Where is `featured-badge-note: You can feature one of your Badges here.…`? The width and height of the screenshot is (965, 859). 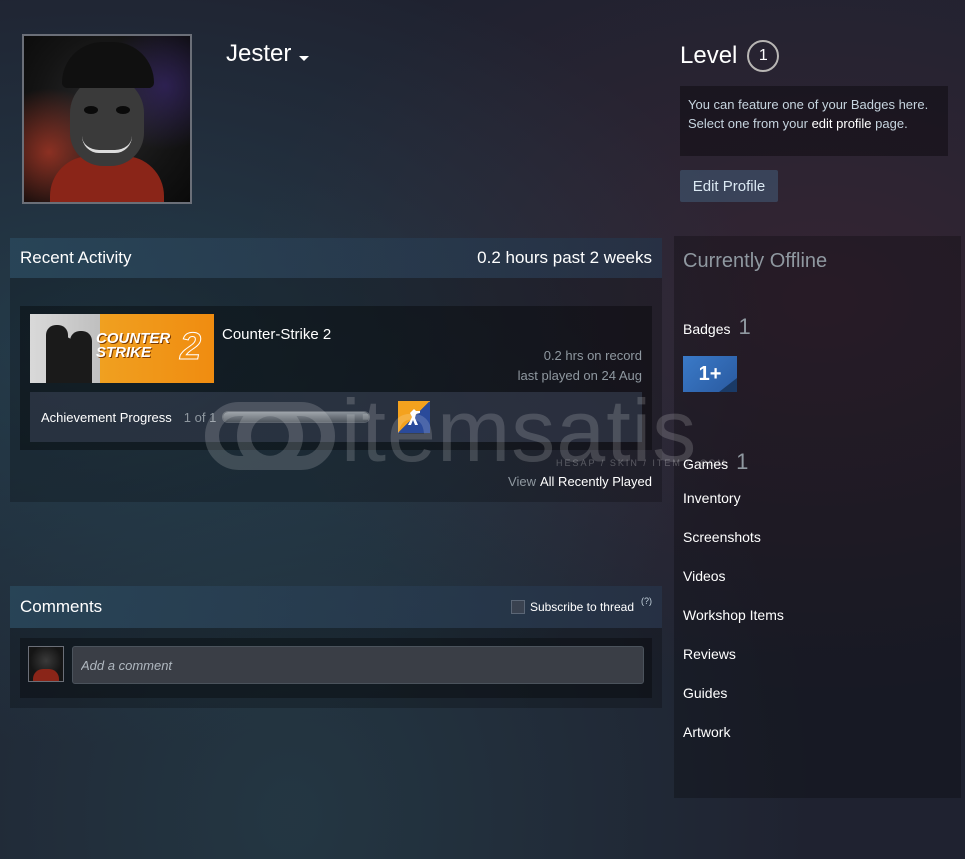
featured-badge-note: You can feature one of your Badges here.… is located at coordinates (814, 121).